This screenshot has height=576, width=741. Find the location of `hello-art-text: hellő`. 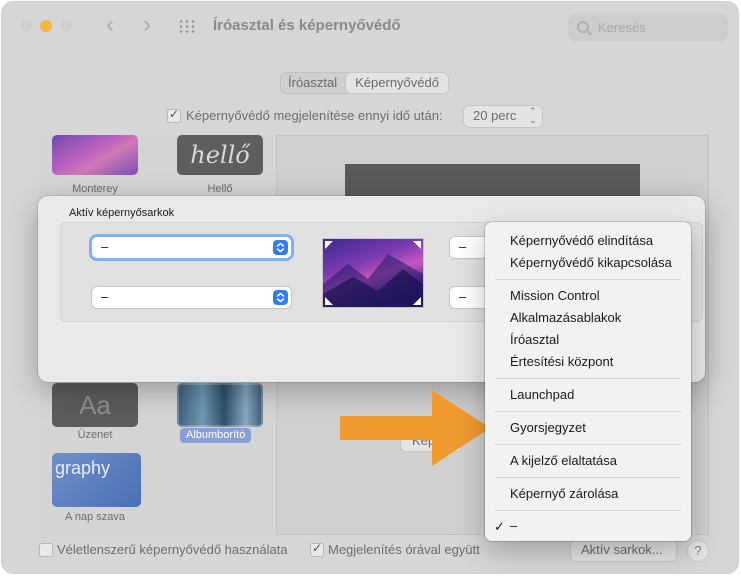

hello-art-text: hellő is located at coordinates (220, 155).